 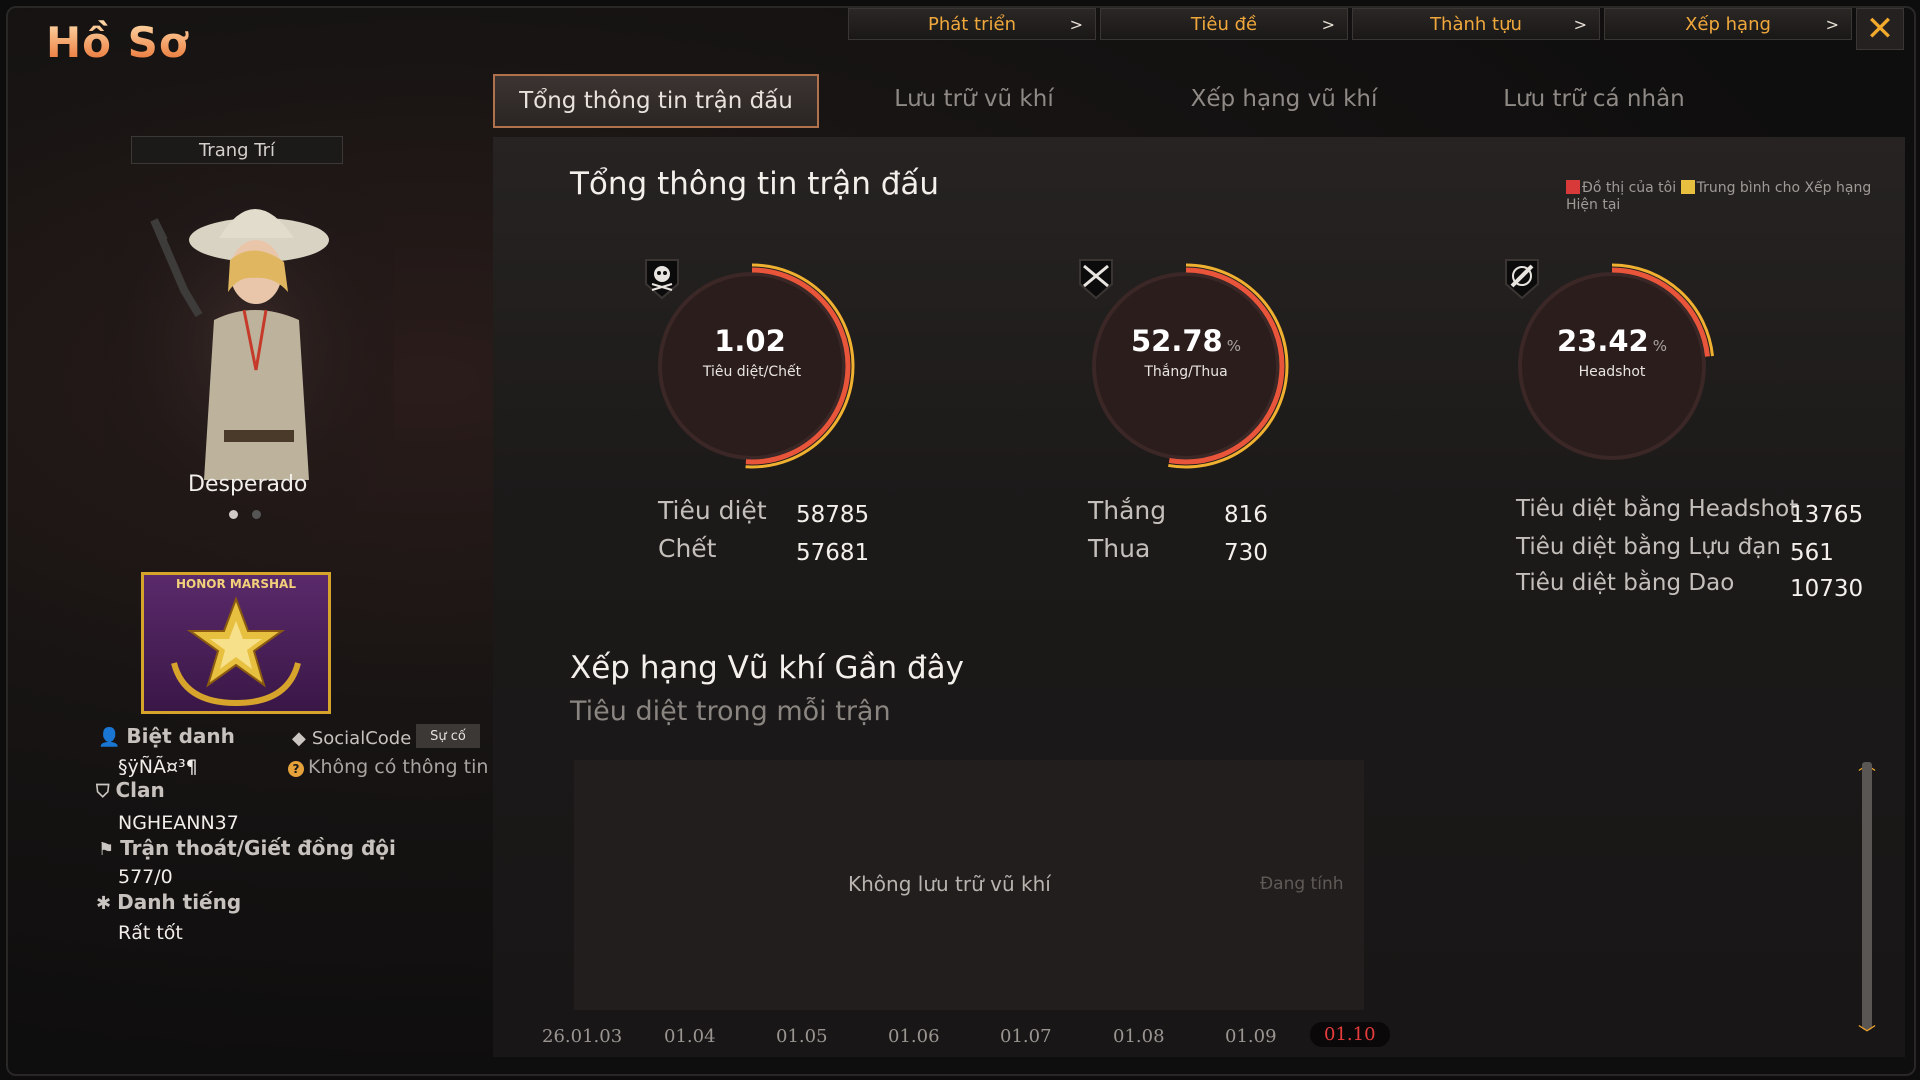 I want to click on topnav-label: Tiêu đề, so click(x=1224, y=24).